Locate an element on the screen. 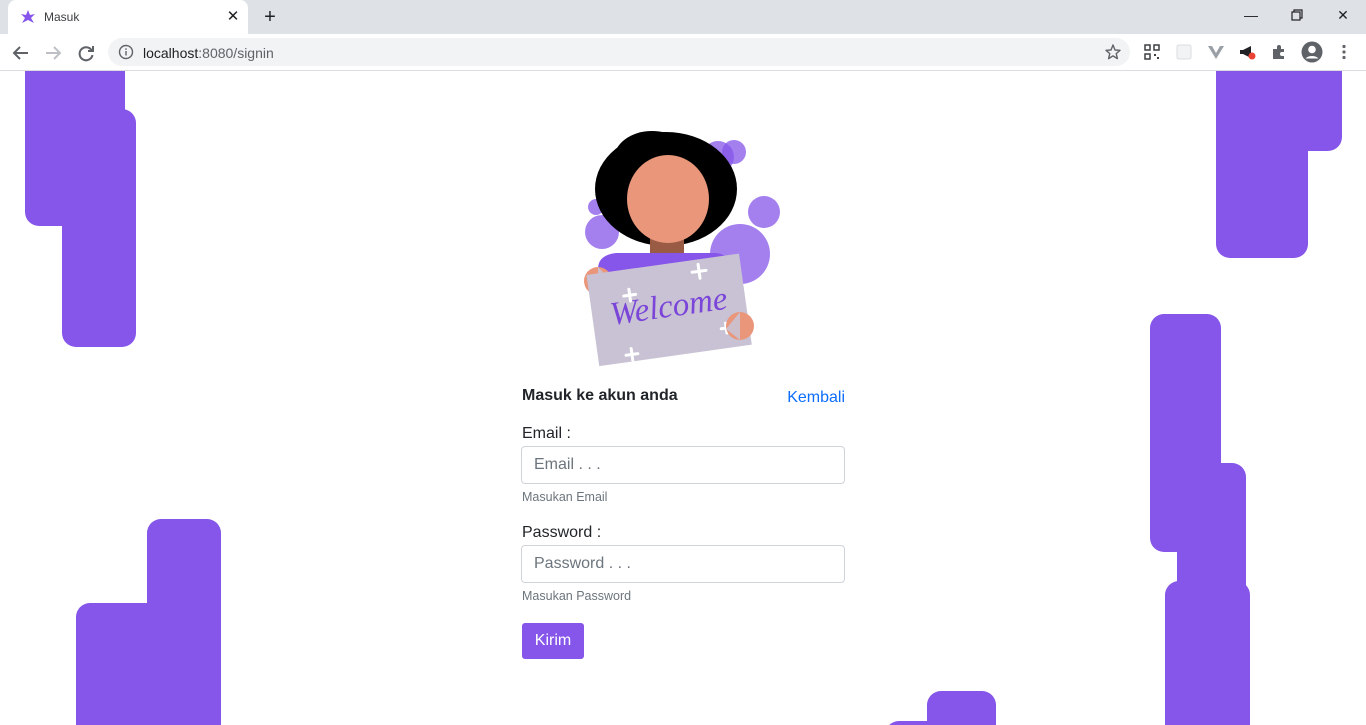 This screenshot has width=1366, height=725. welcome-illustration: Welcome is located at coordinates (682, 249).